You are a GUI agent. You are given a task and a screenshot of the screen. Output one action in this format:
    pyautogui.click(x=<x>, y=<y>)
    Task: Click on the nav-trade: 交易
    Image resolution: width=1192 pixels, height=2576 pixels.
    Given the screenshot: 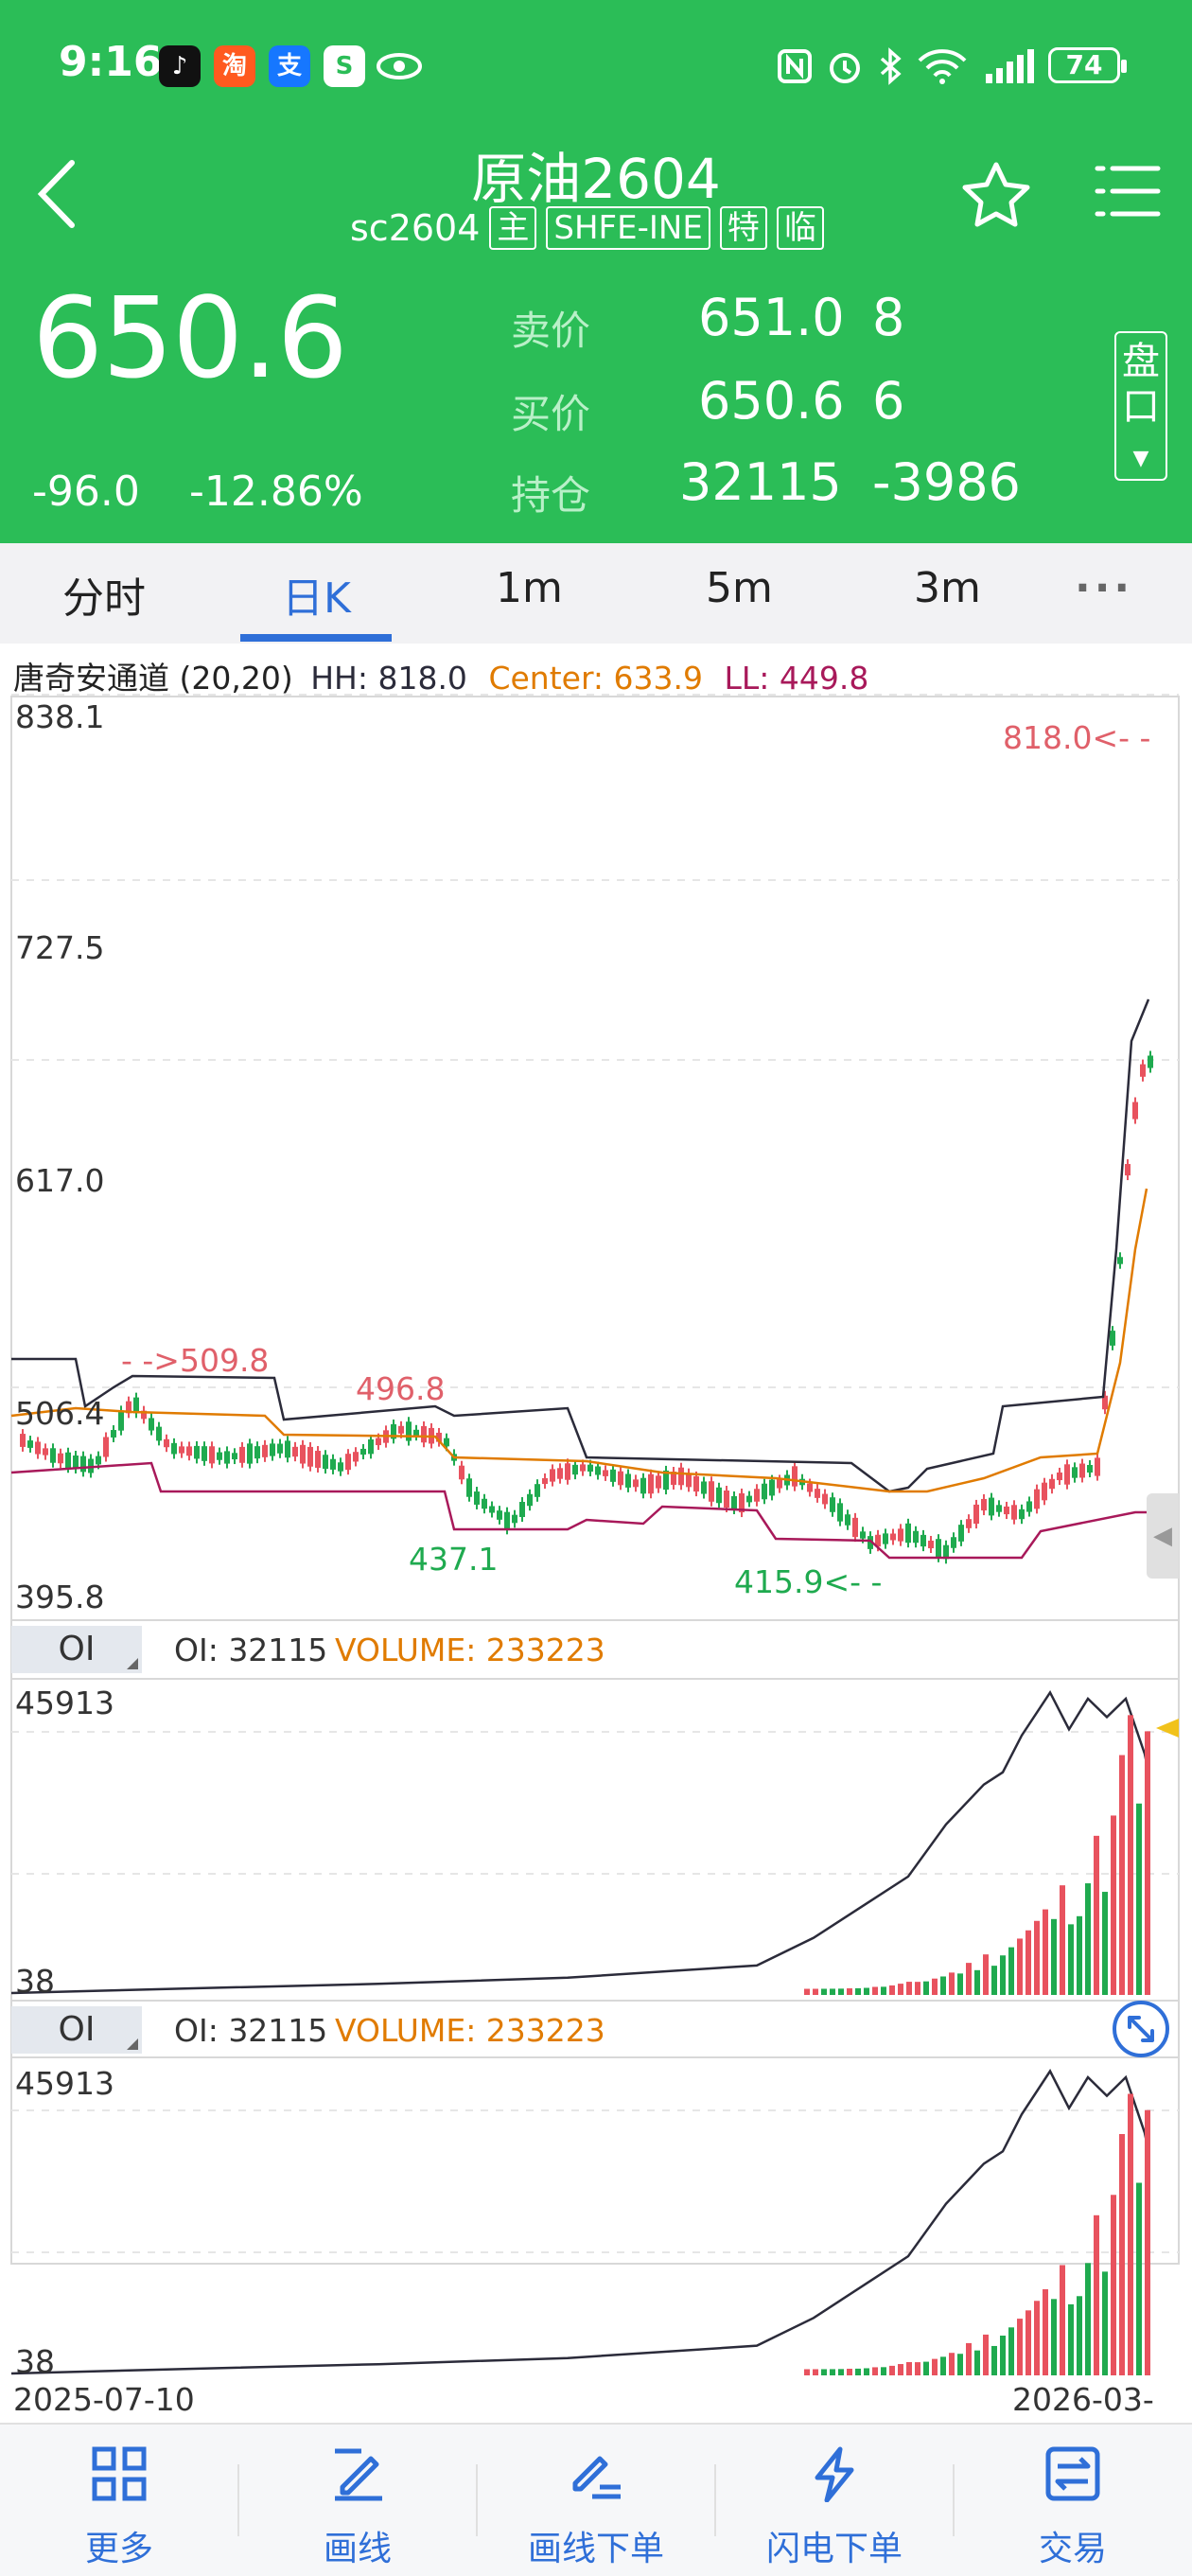 What is the action you would take?
    pyautogui.click(x=1073, y=2500)
    